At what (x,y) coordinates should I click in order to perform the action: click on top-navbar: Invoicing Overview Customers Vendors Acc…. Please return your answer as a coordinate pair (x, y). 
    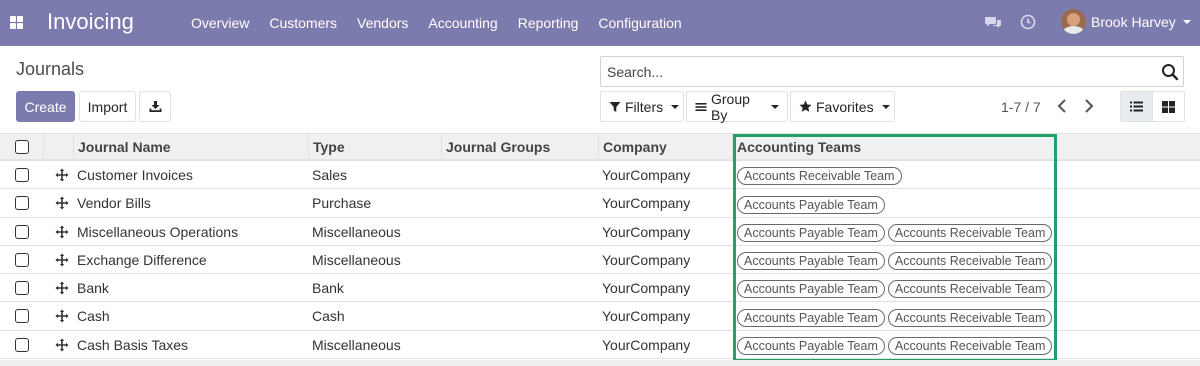
    Looking at the image, I should click on (600, 23).